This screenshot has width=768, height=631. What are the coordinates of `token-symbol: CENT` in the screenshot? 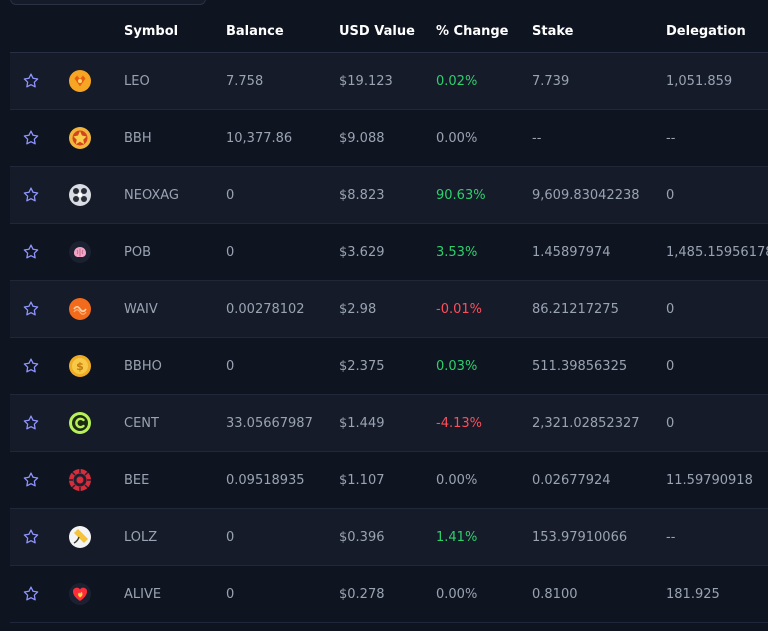 It's located at (141, 423).